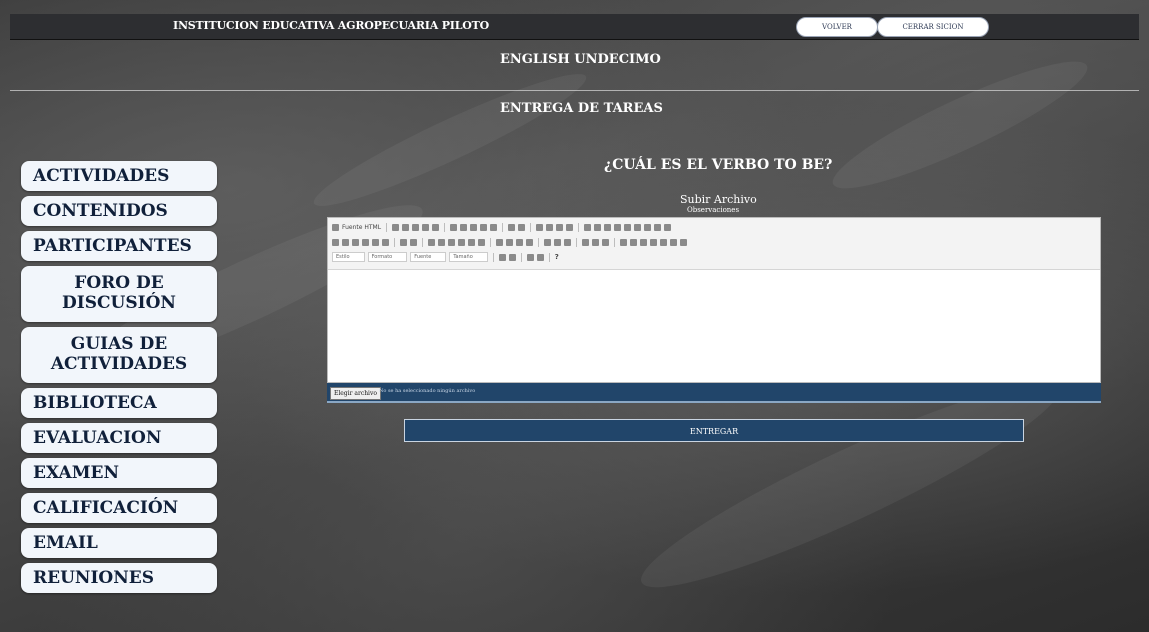 The image size is (1149, 632). Describe the element at coordinates (454, 227) in the screenshot. I see `cut-icon` at that location.